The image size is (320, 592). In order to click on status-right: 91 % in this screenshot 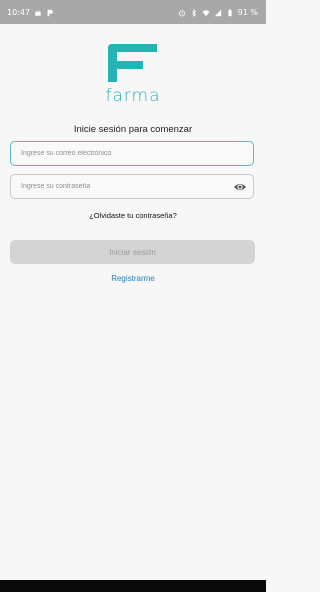, I will do `click(218, 12)`.